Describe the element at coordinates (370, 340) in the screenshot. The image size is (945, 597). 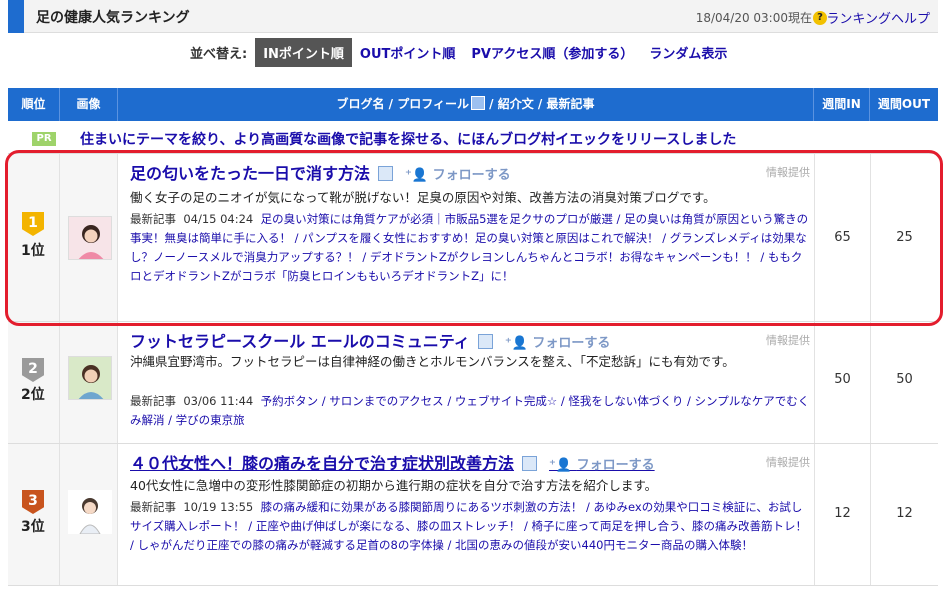
I see `blog-title-link: フットセラピースクール エールのコミュニティ ⁺👤 フォローする` at that location.